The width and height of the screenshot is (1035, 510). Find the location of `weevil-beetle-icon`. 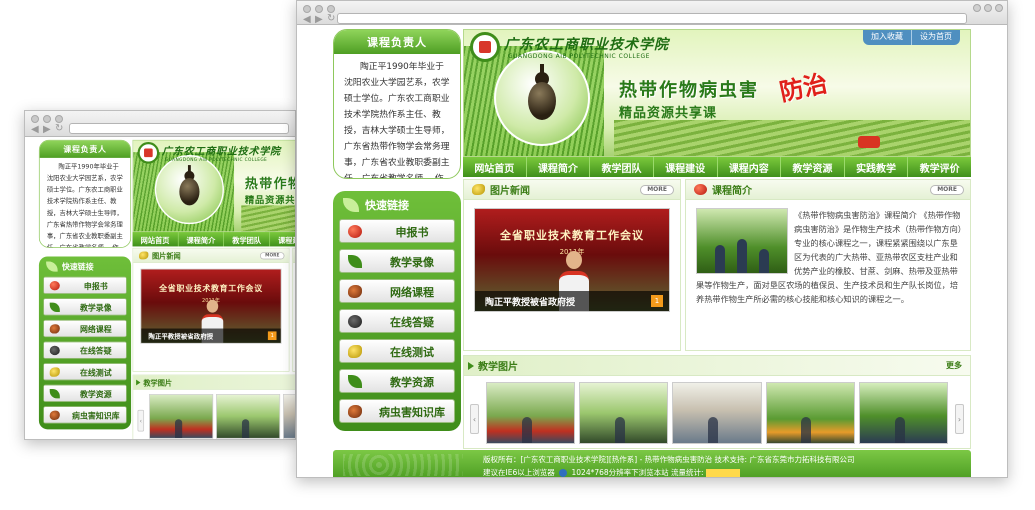

weevil-beetle-icon is located at coordinates (542, 95).